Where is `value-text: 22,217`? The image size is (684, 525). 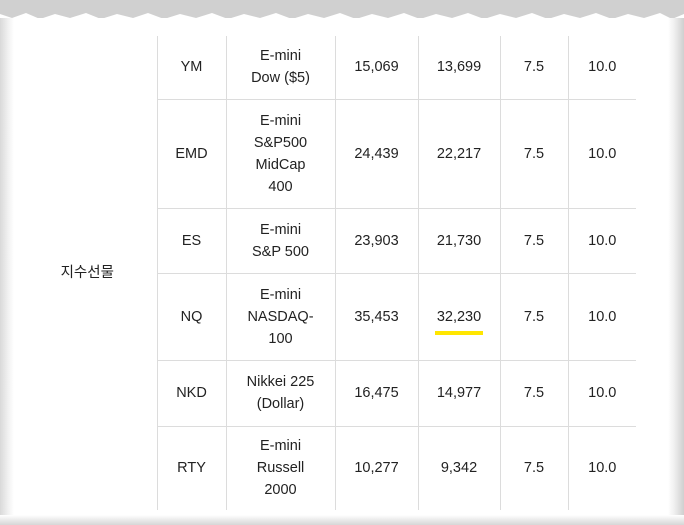
value-text: 22,217 is located at coordinates (459, 153).